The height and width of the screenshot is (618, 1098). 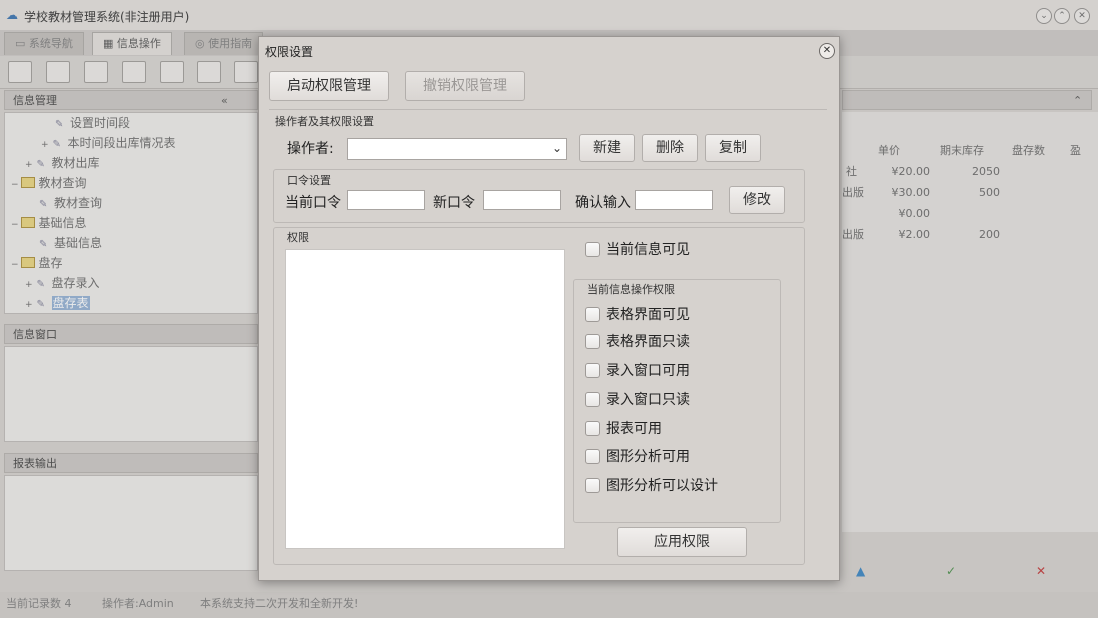 What do you see at coordinates (465, 86) in the screenshot?
I see `revoke-permission-button: 撤销权限管理` at bounding box center [465, 86].